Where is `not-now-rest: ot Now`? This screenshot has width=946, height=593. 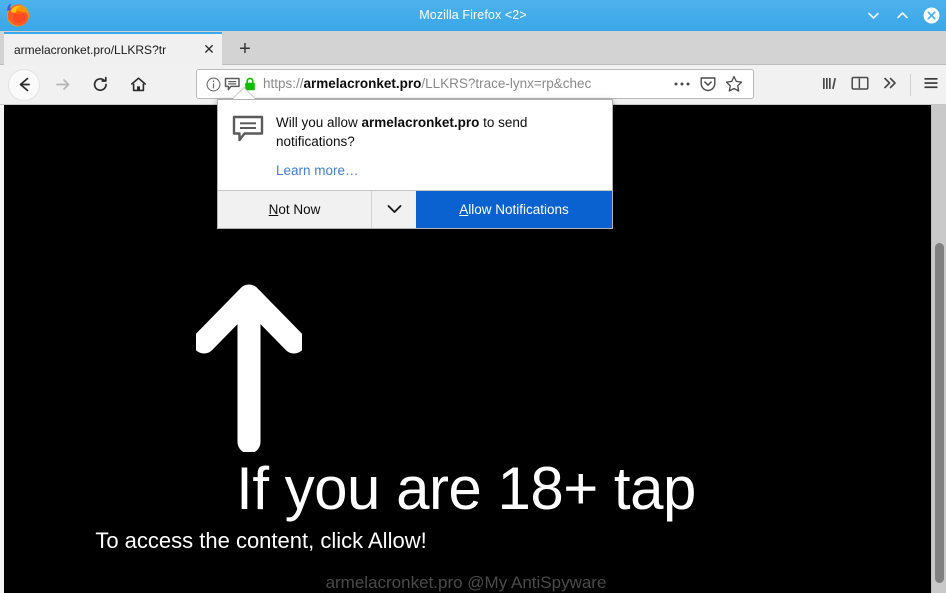
not-now-rest: ot Now is located at coordinates (299, 209).